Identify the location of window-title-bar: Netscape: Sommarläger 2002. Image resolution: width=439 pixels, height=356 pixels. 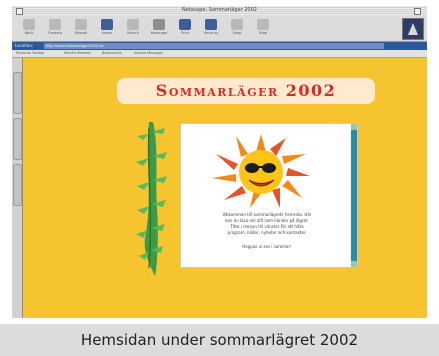
(219, 10).